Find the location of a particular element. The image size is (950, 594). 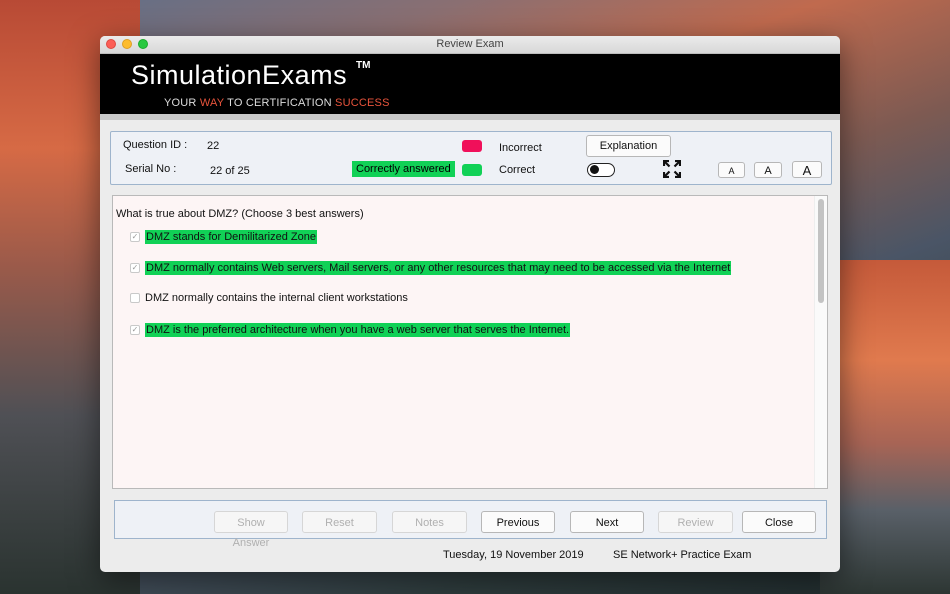

trademark-mark: TM is located at coordinates (363, 65).